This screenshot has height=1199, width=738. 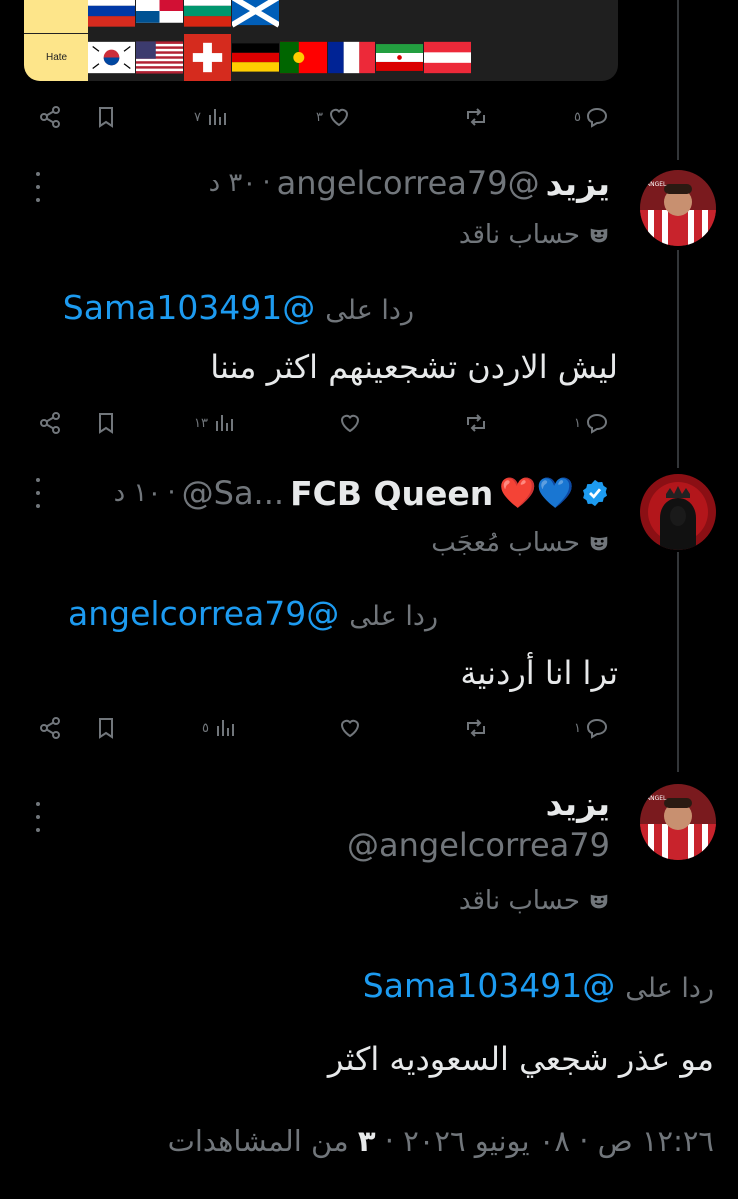 I want to click on tweet-text: ترا انا أردنية, so click(x=539, y=673).